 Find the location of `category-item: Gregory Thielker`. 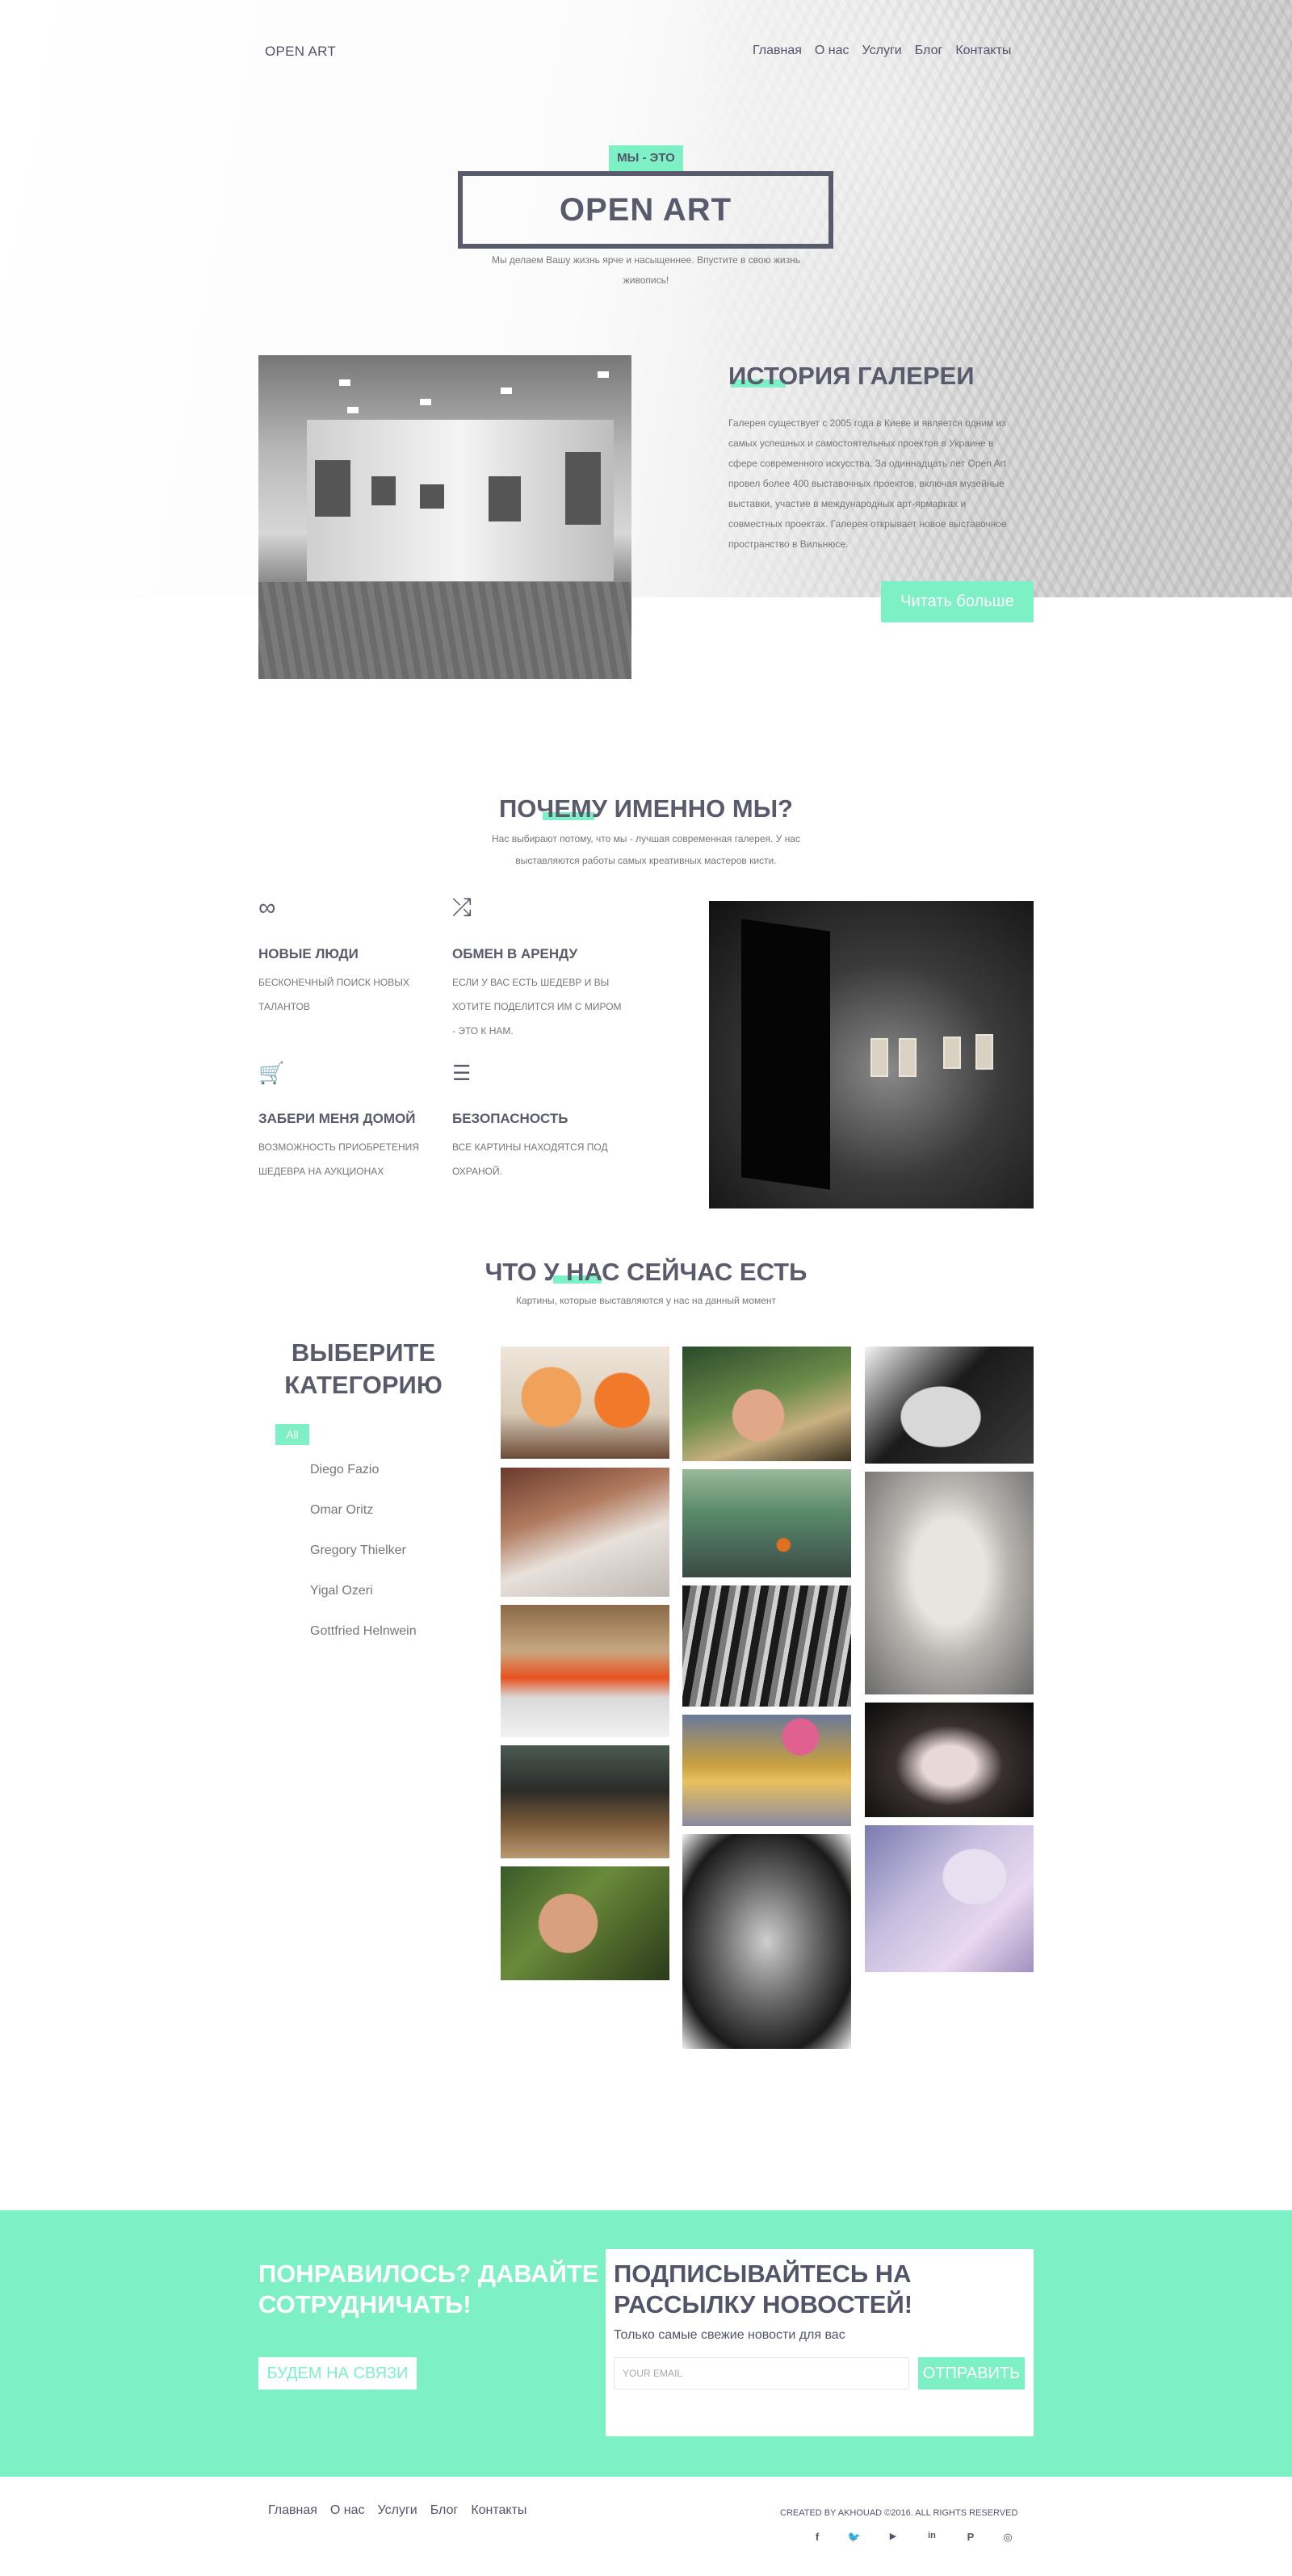

category-item: Gregory Thielker is located at coordinates (358, 1551).